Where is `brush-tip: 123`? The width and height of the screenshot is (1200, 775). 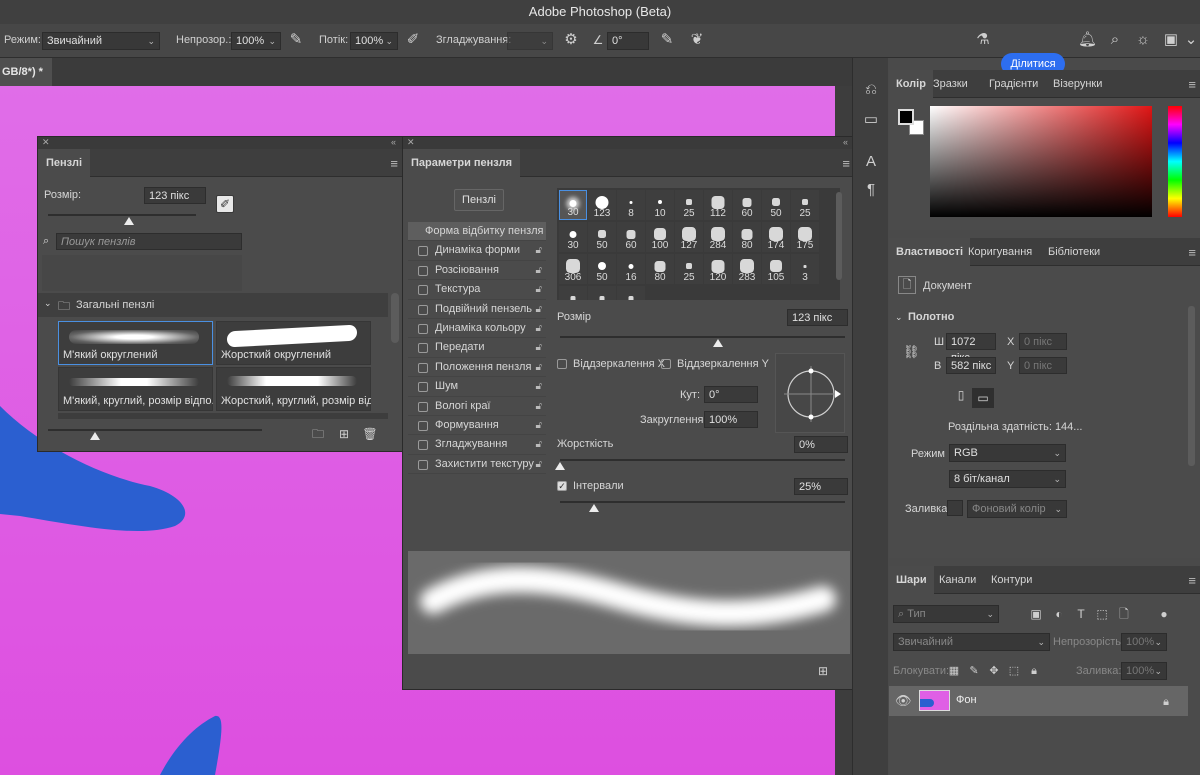 brush-tip: 123 is located at coordinates (602, 205).